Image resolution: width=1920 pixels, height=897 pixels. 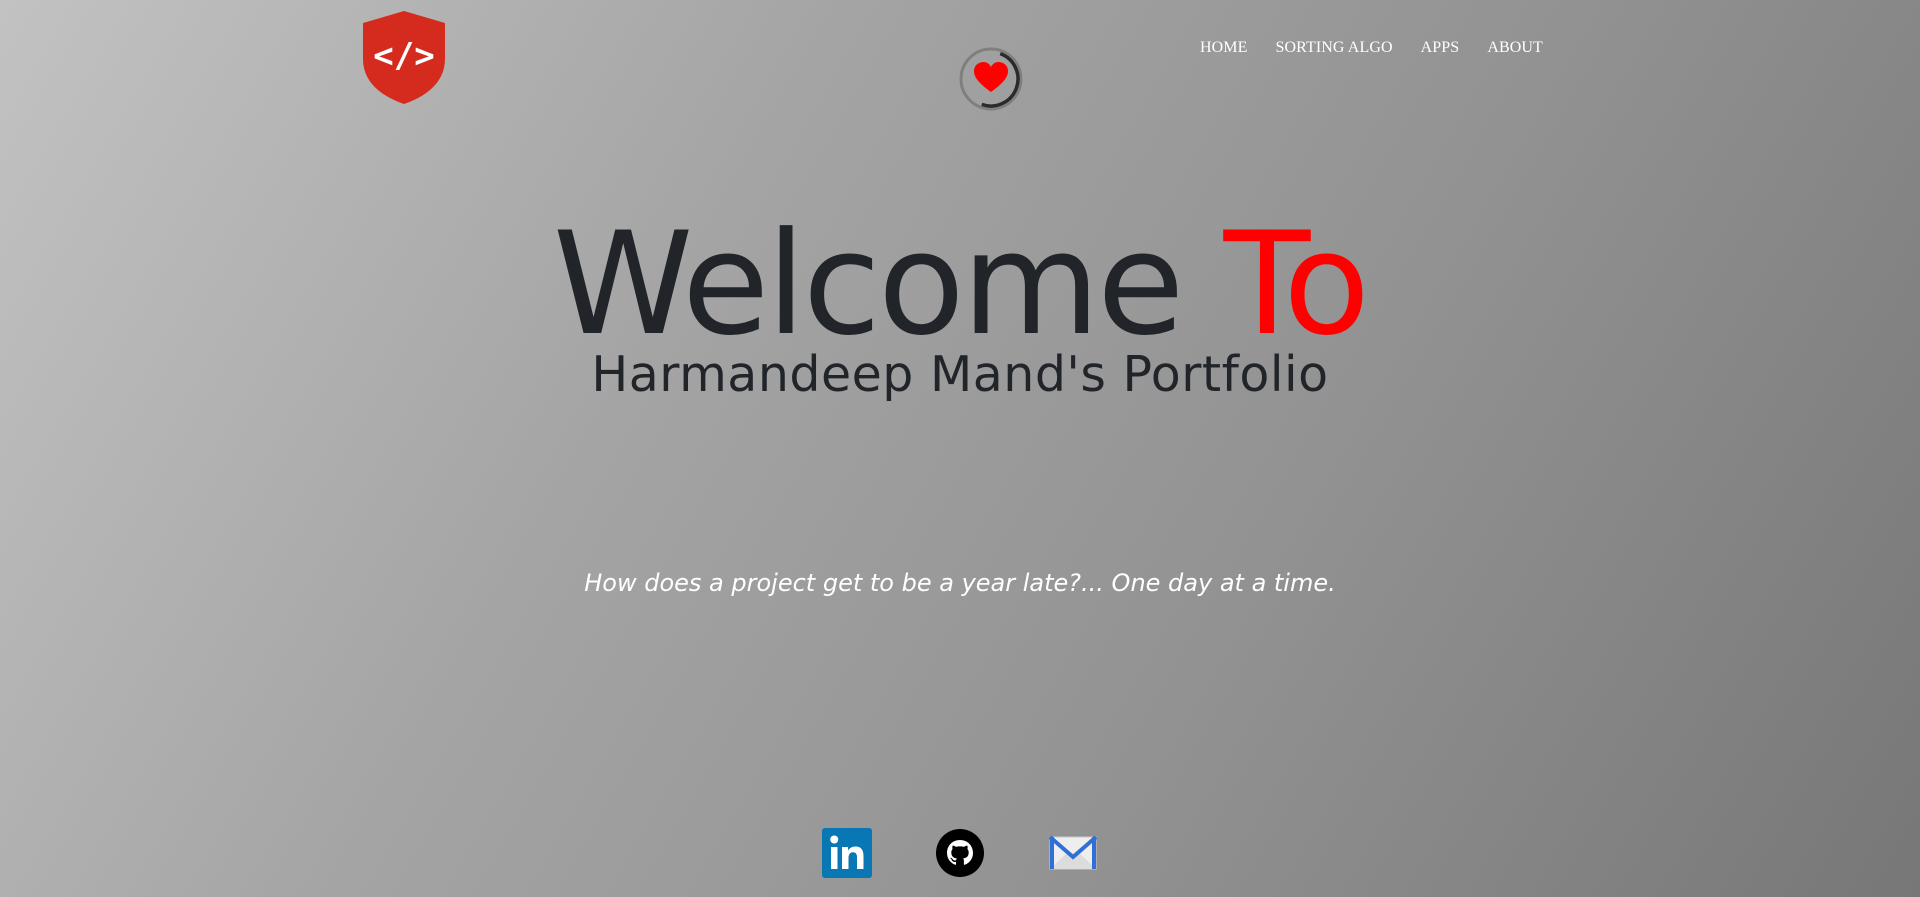 I want to click on nav-item-sorting-algo: SORTING ALGO, so click(x=1334, y=48).